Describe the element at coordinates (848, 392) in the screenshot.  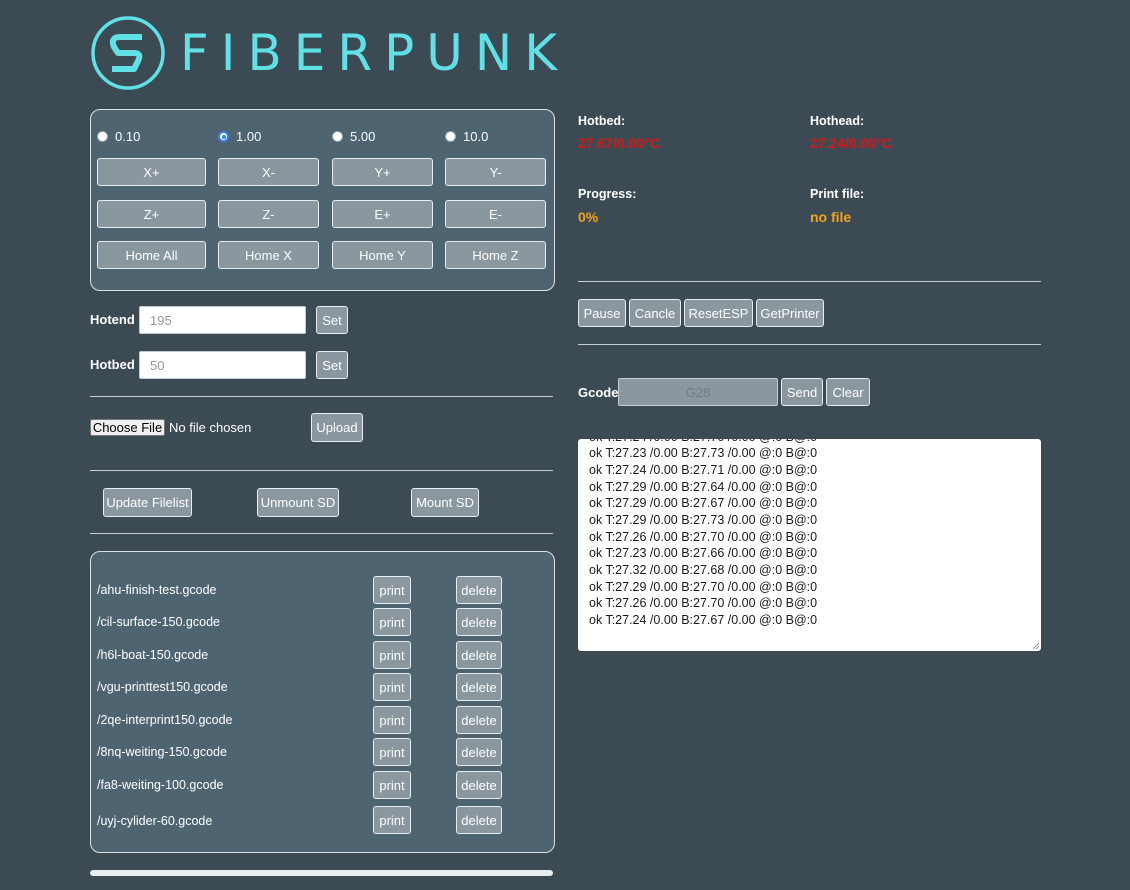
I see `clear-button: Clear` at that location.